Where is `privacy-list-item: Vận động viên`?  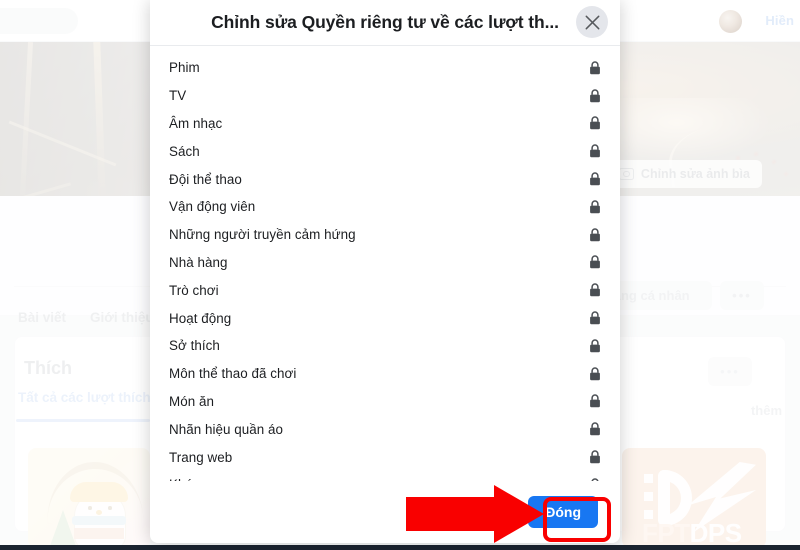
privacy-list-item: Vận động viên is located at coordinates (385, 207).